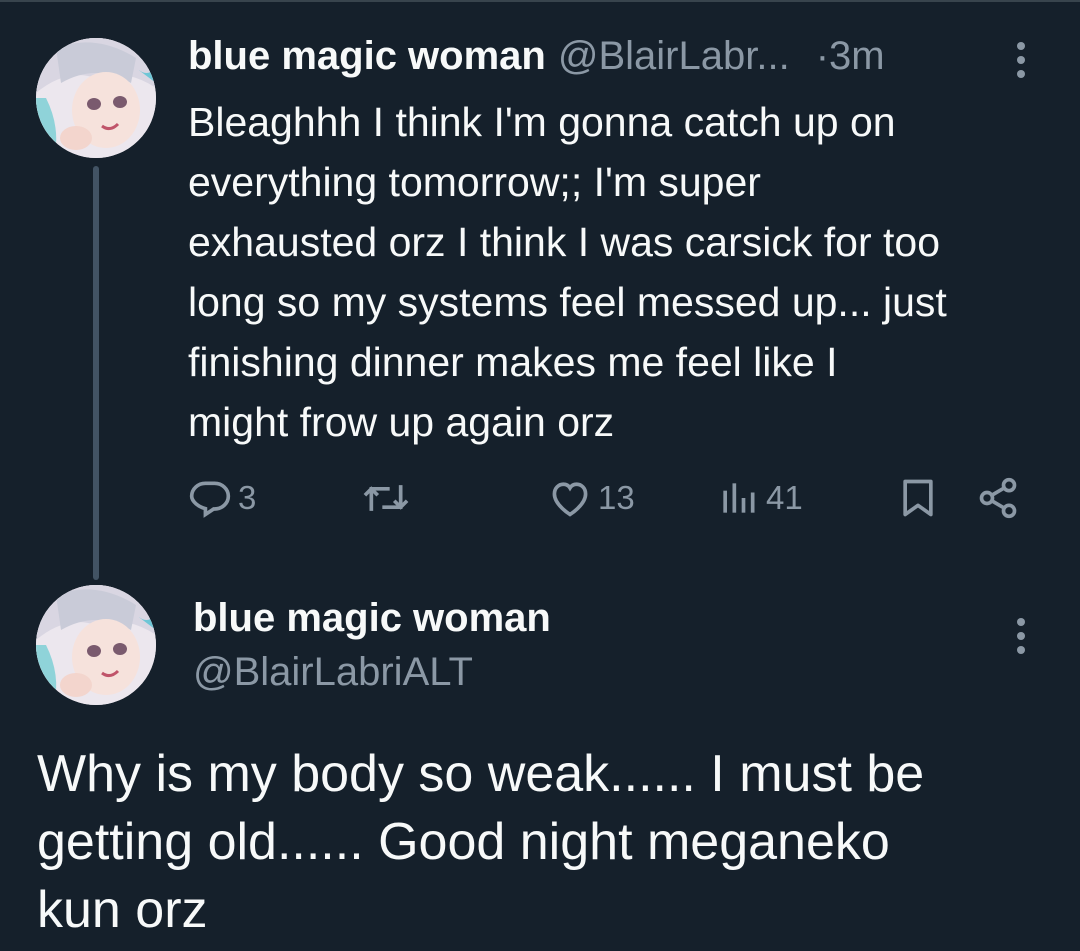  Describe the element at coordinates (542, 122) in the screenshot. I see `tweet-text-line: Bleaghhh I think I'm gonna catch up on` at that location.